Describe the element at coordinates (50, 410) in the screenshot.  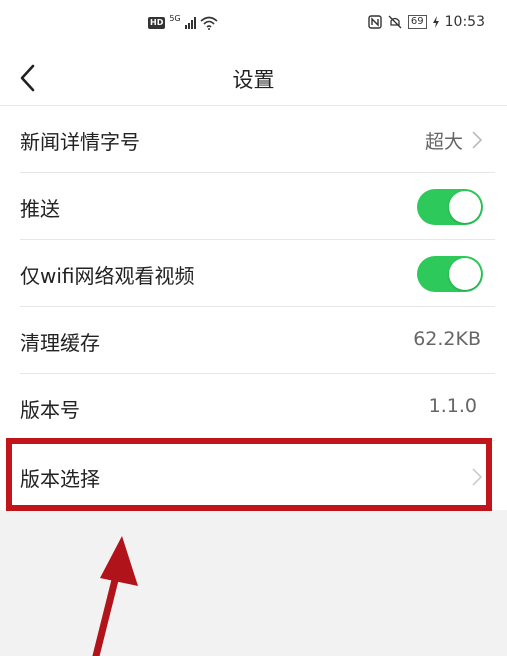
I see `setting-label: 版本号` at that location.